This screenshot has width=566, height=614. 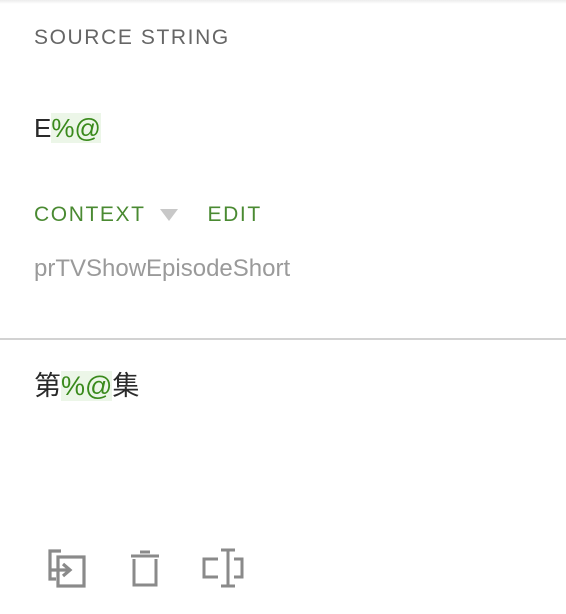 I want to click on translation-text: 第%@集, so click(x=86, y=386).